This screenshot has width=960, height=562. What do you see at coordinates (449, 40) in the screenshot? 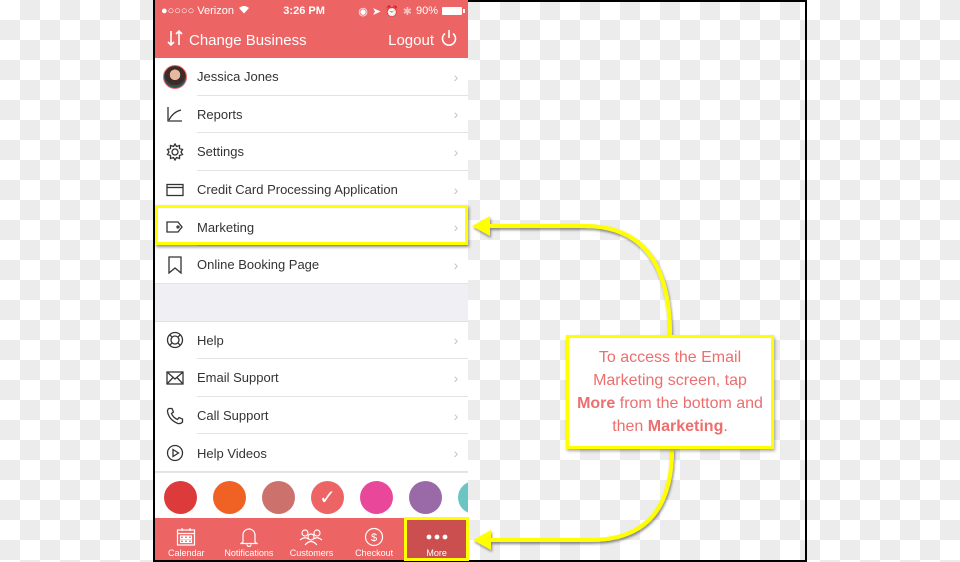
I see `power-icon` at bounding box center [449, 40].